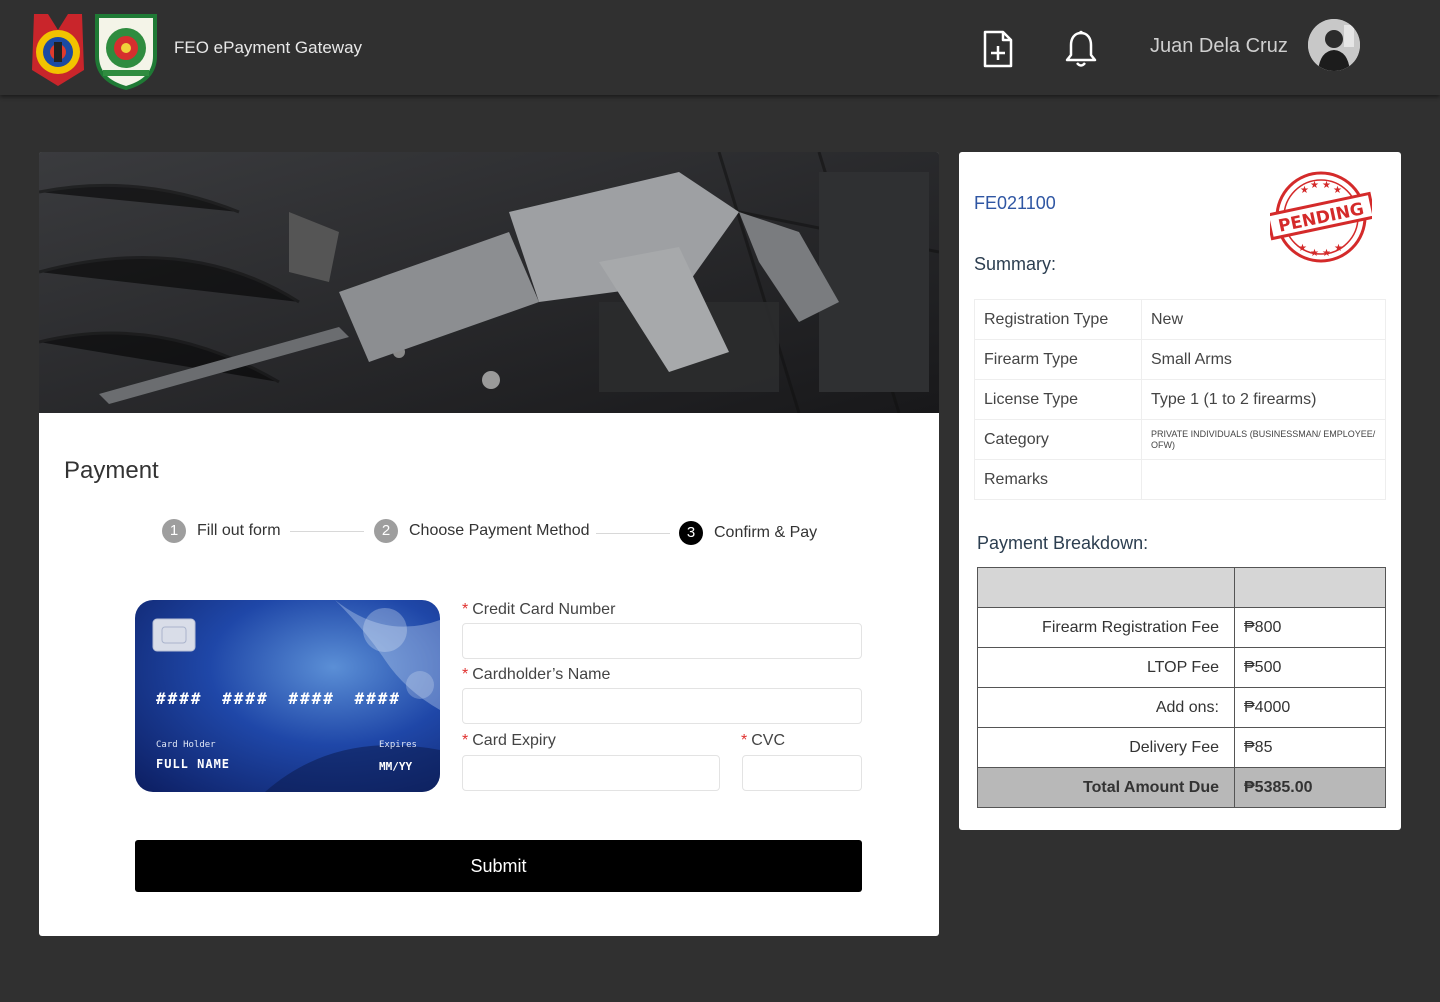 The width and height of the screenshot is (1440, 1002). I want to click on fee-label: Add ons:, so click(1106, 707).